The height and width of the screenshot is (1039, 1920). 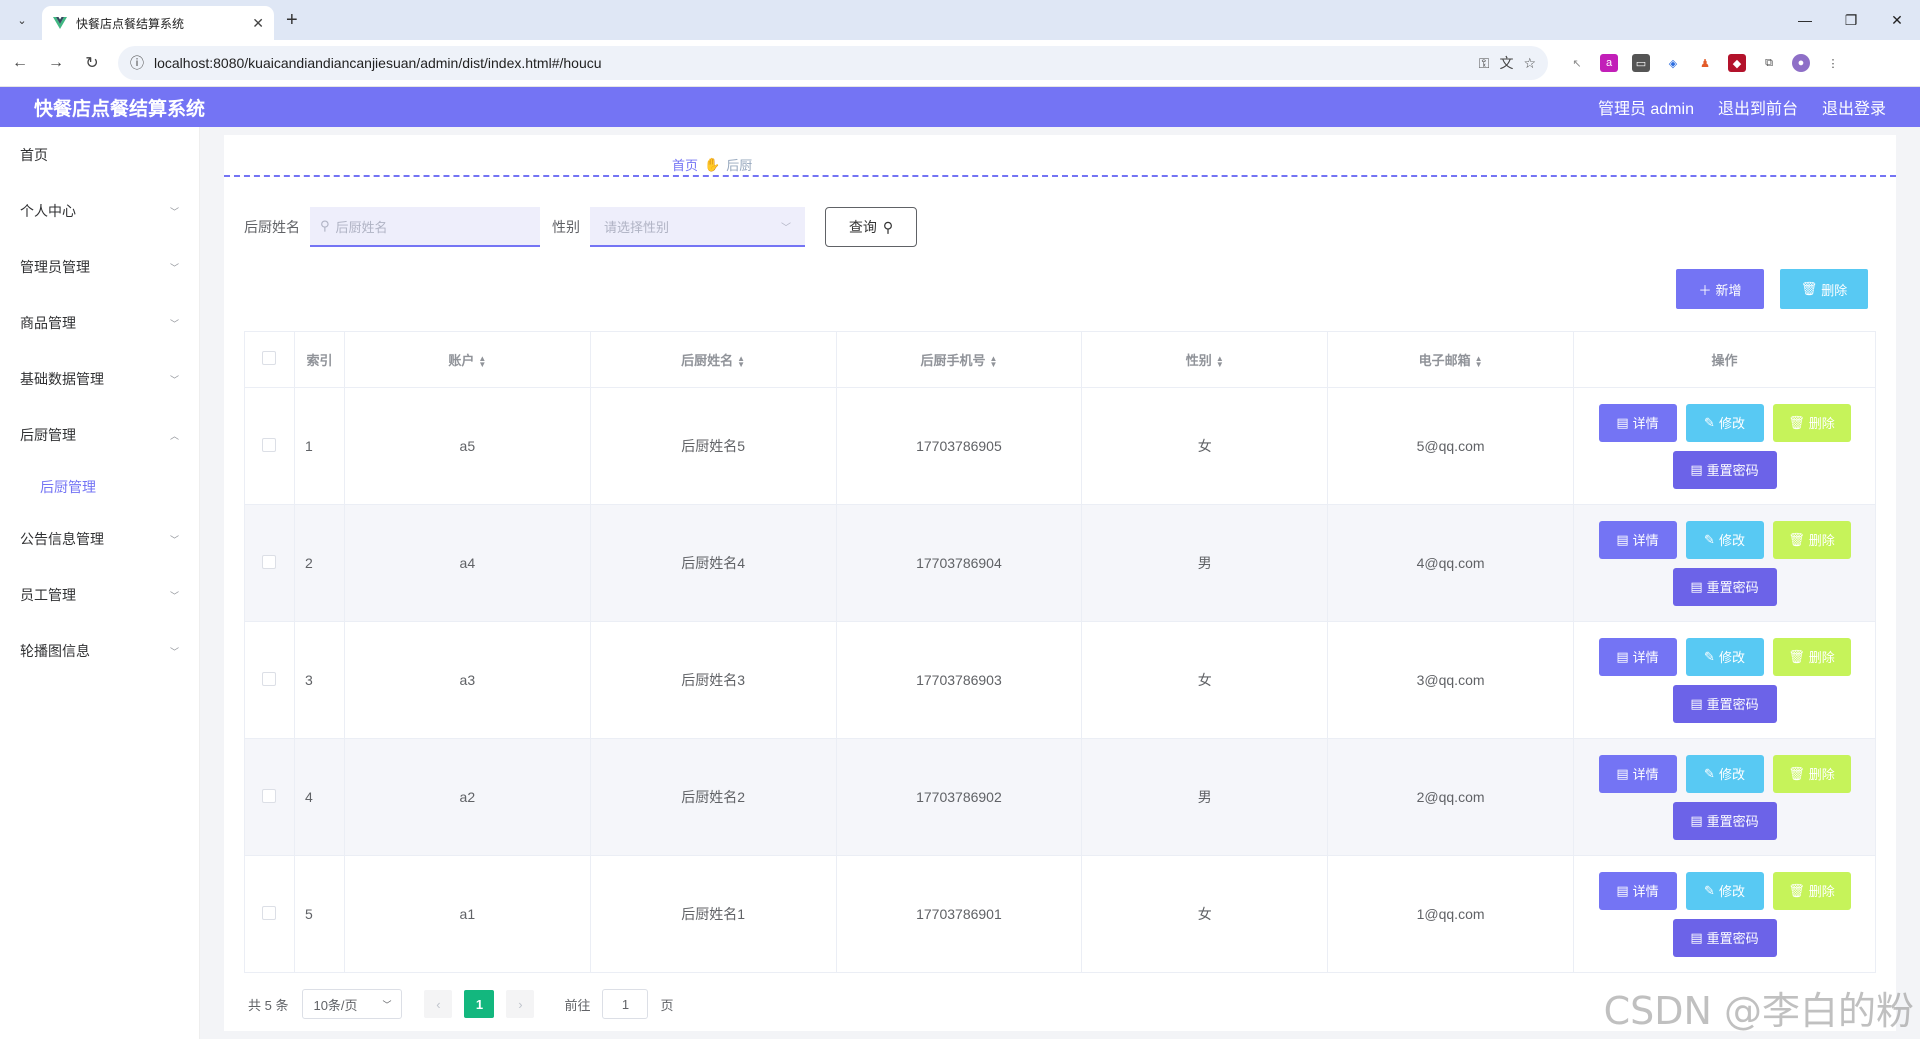 What do you see at coordinates (361, 227) in the screenshot?
I see `name-search-placeholder: 后厨姓名` at bounding box center [361, 227].